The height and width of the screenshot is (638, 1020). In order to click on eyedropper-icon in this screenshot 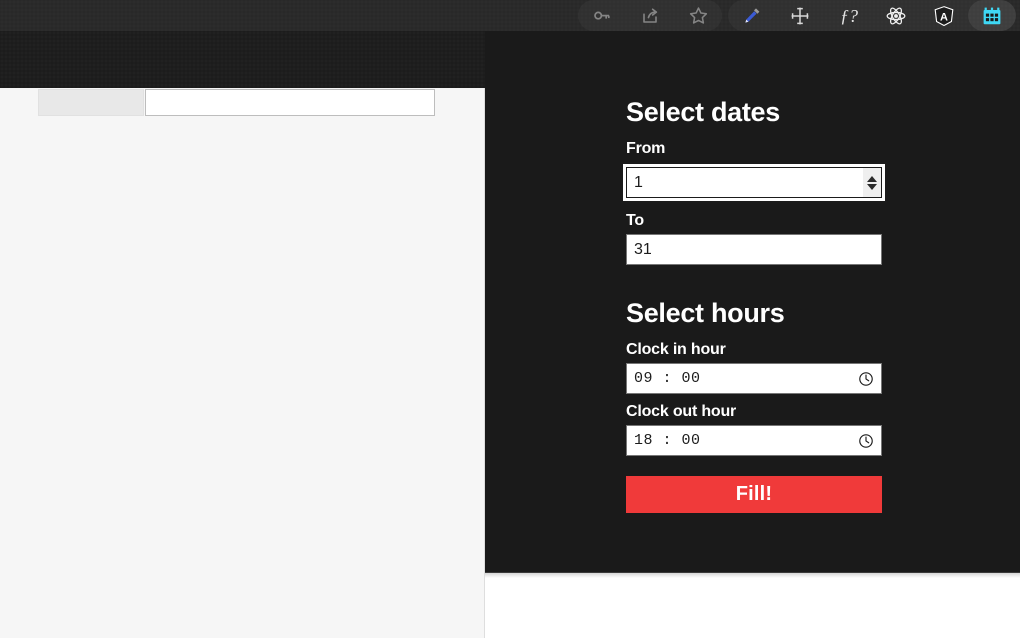, I will do `click(752, 15)`.